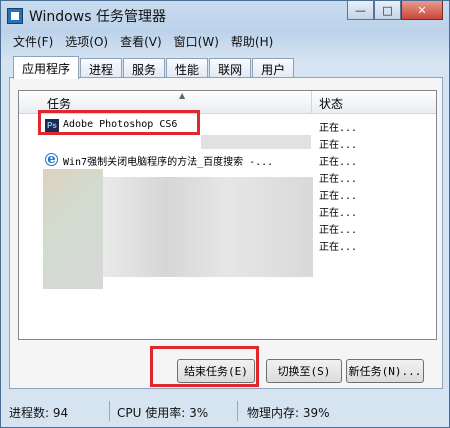  What do you see at coordinates (187, 68) in the screenshot?
I see `tab-performance: 性能` at bounding box center [187, 68].